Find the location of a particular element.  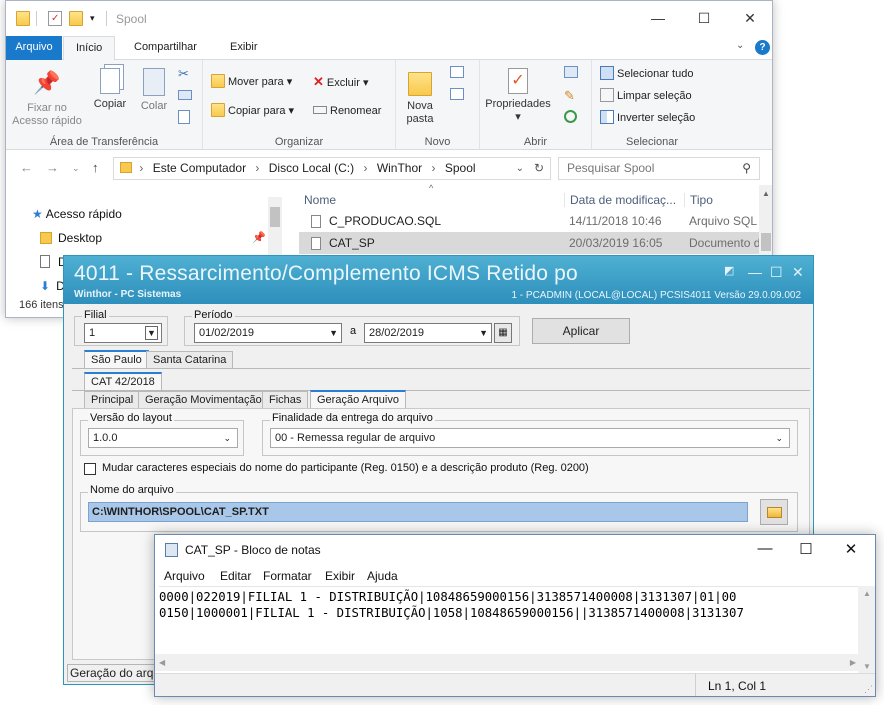

open-icon is located at coordinates (571, 72).